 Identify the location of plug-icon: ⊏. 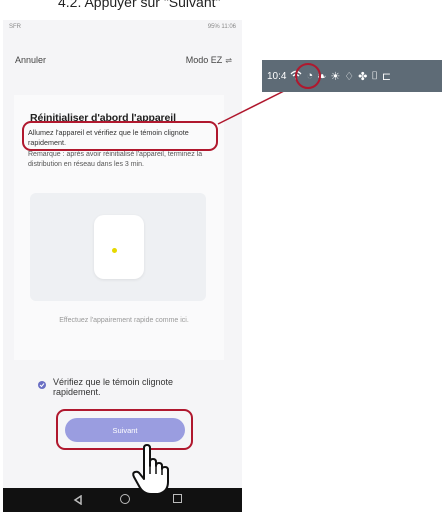
(386, 76).